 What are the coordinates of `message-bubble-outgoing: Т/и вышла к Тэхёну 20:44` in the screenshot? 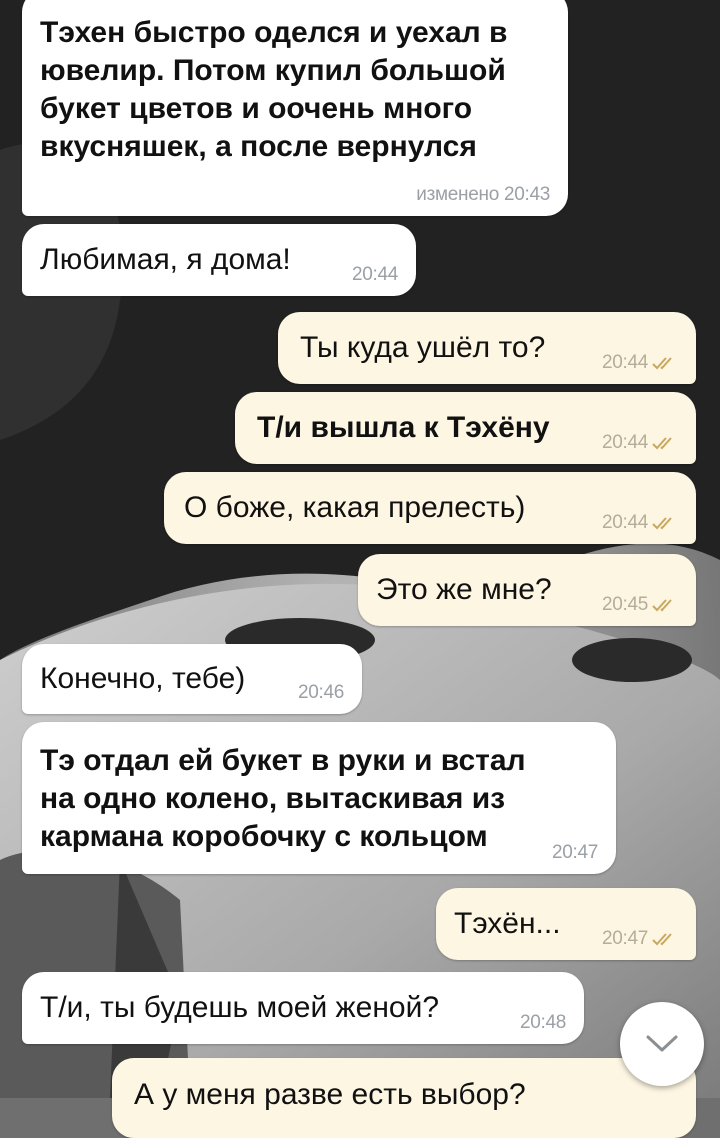 It's located at (465, 428).